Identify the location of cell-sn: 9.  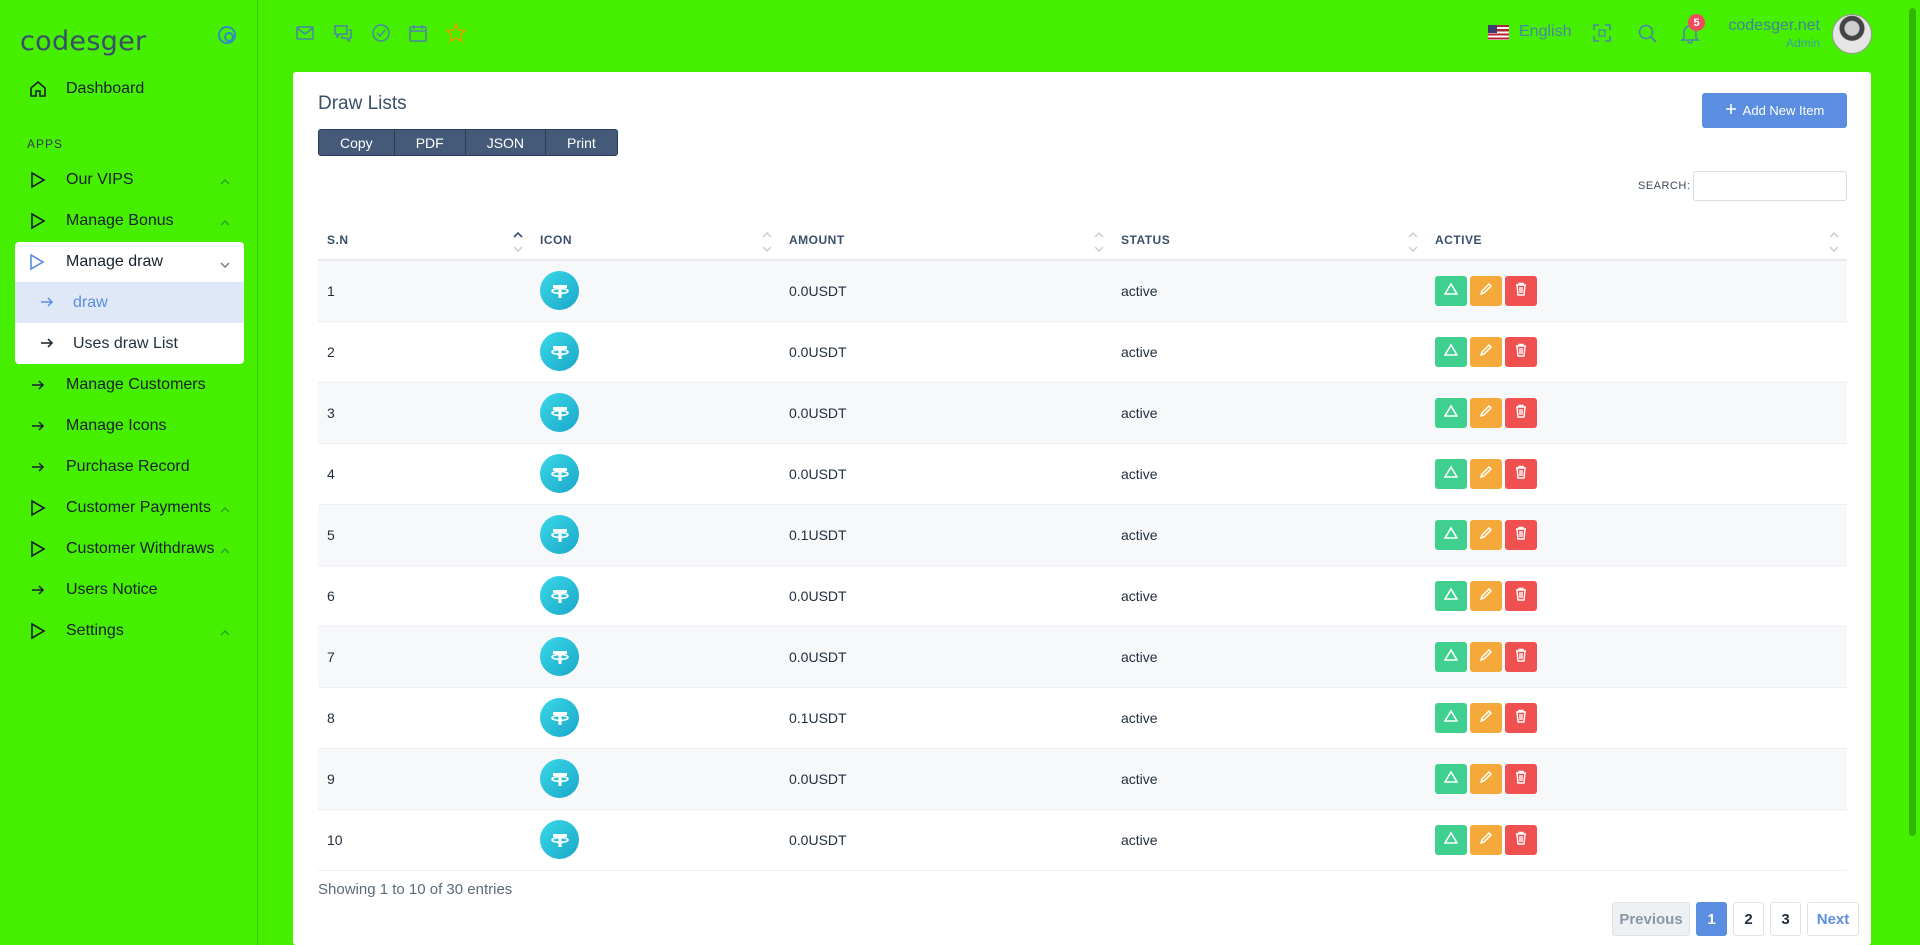
(424, 779).